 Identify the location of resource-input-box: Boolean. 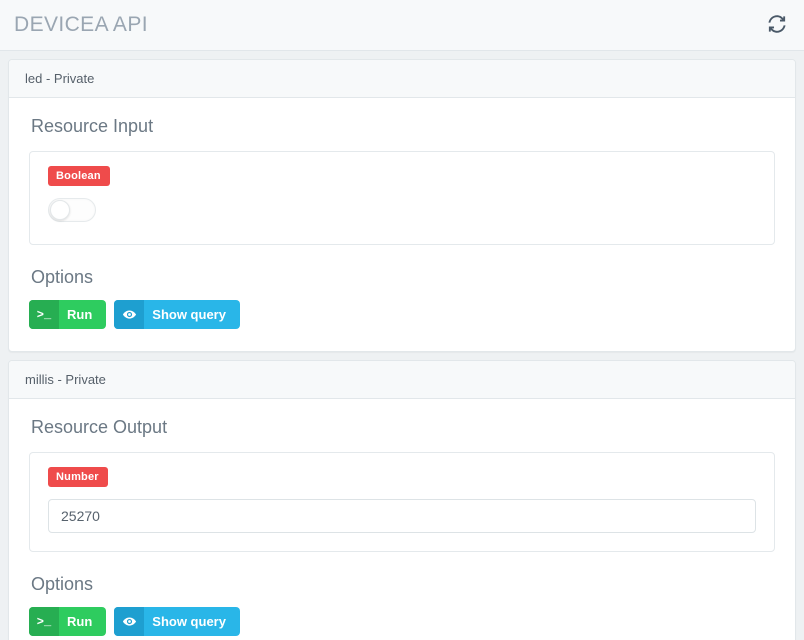
(402, 198).